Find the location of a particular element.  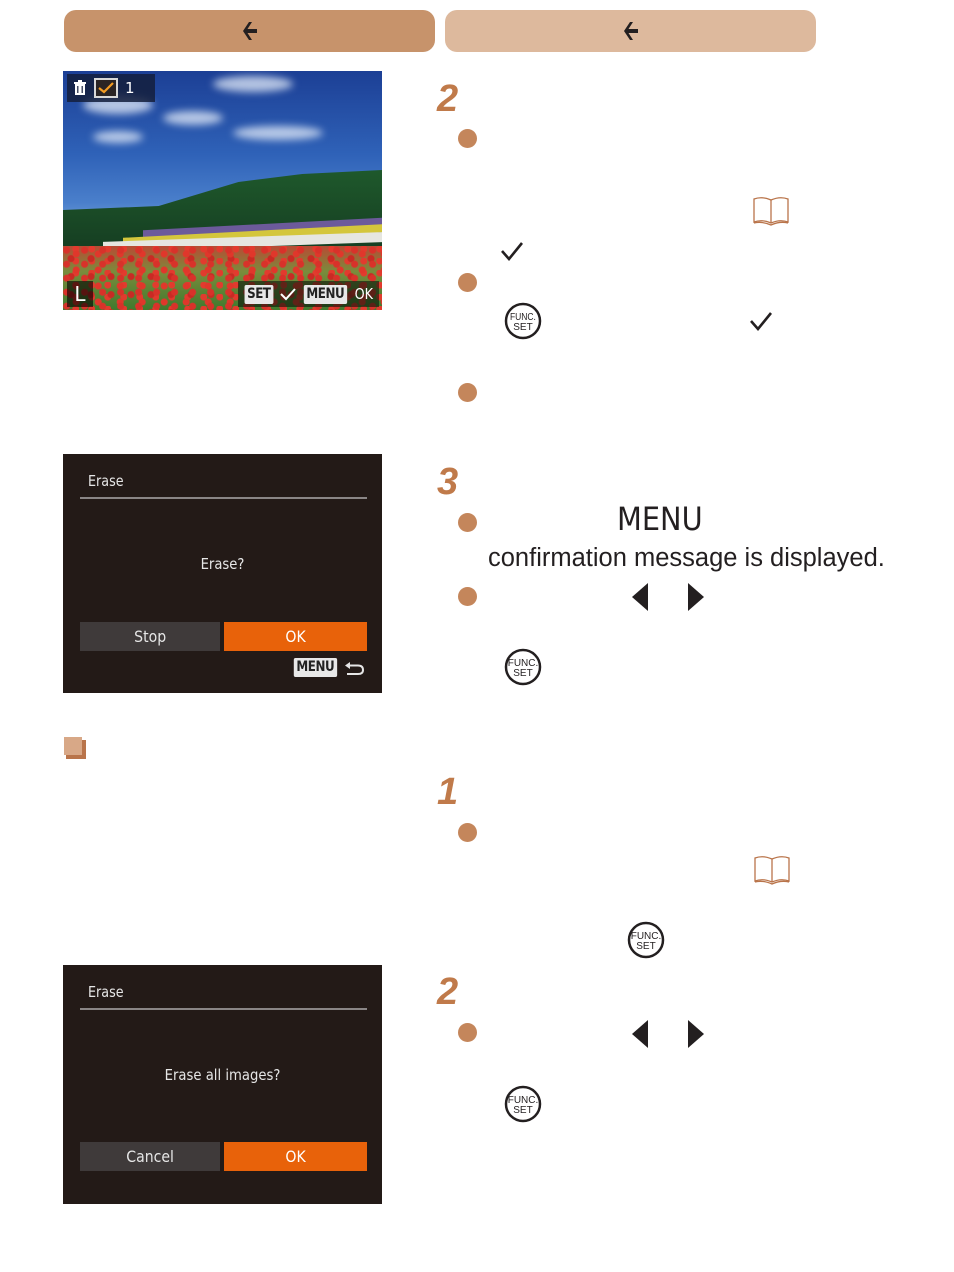

step-number: 3 is located at coordinates (448, 482).